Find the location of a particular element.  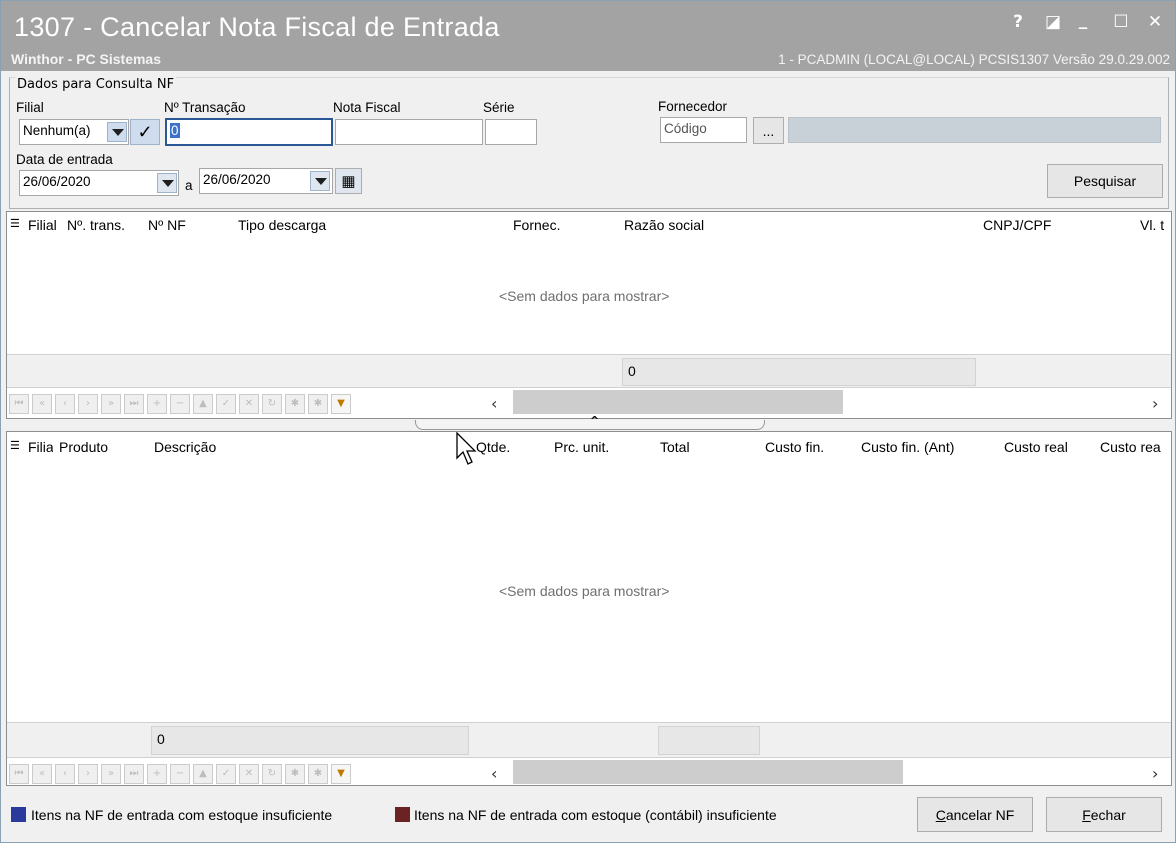

nf-grid-footer is located at coordinates (589, 371).